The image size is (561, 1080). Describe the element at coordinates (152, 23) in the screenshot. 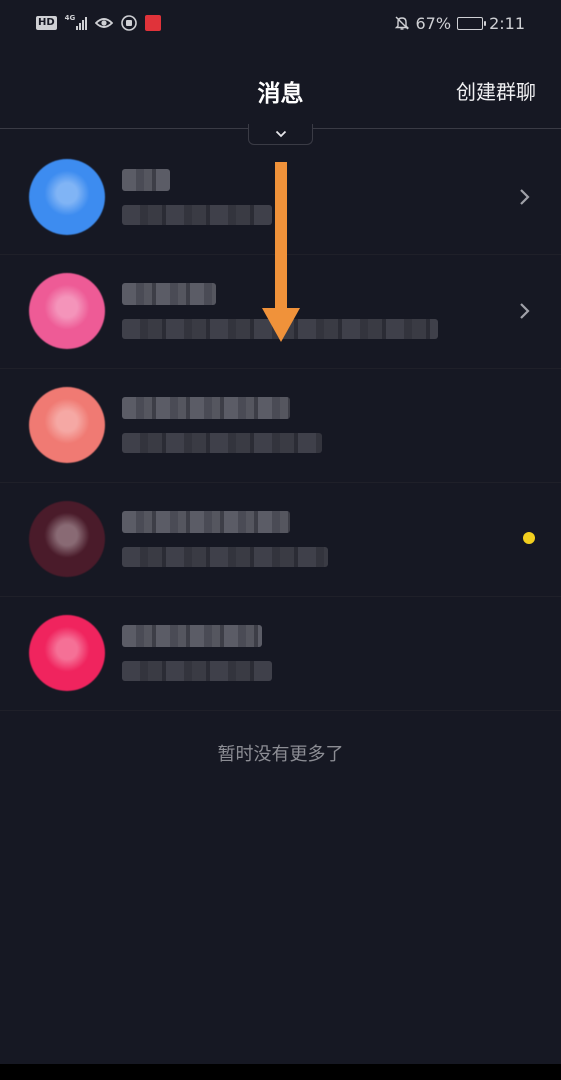

I see `red-app-icon` at that location.